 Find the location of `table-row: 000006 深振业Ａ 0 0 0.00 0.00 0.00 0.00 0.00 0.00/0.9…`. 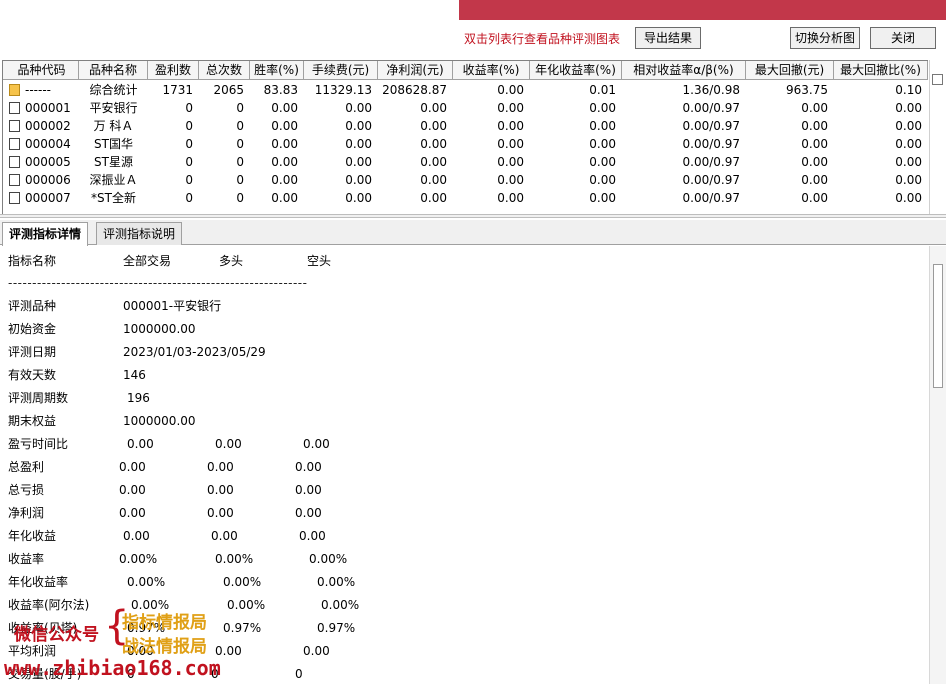

table-row: 000006 深振业Ａ 0 0 0.00 0.00 0.00 0.00 0.00 0.00/0.9… is located at coordinates (465, 180).